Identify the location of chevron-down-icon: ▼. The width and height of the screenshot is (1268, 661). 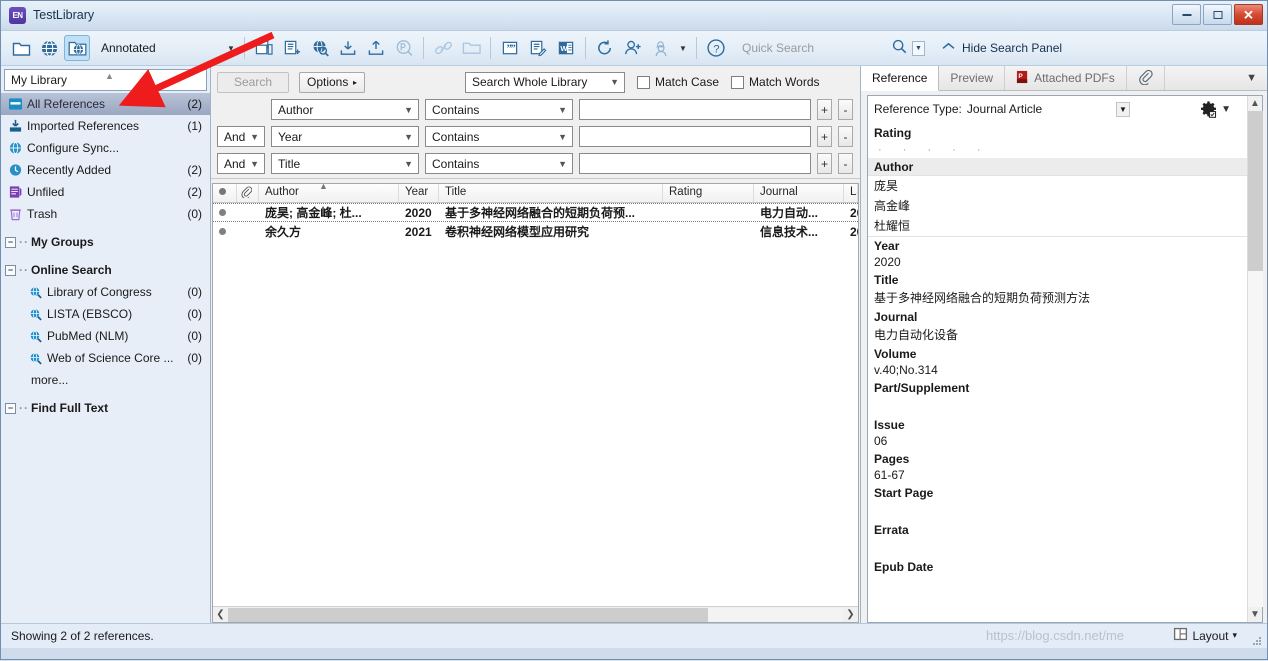
(231, 48).